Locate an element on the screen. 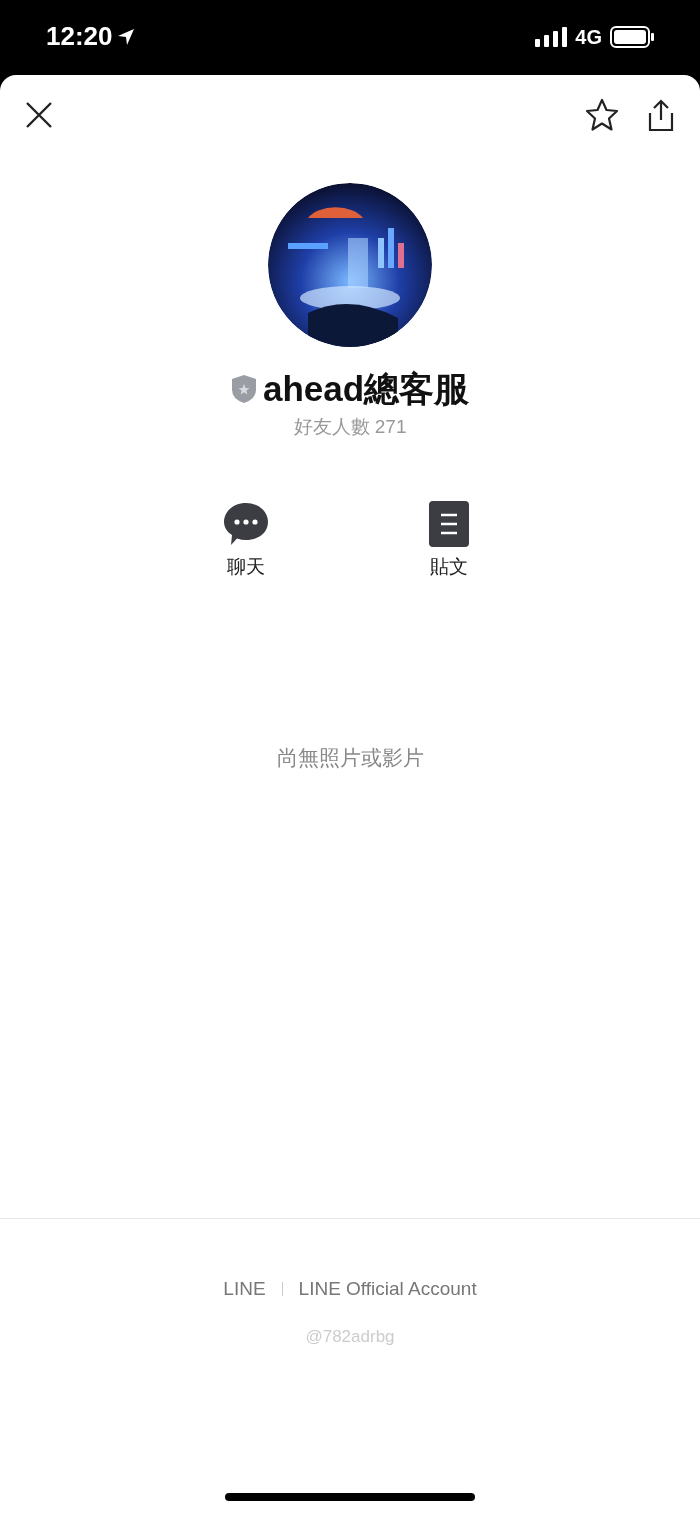  battery-icon is located at coordinates (632, 36).